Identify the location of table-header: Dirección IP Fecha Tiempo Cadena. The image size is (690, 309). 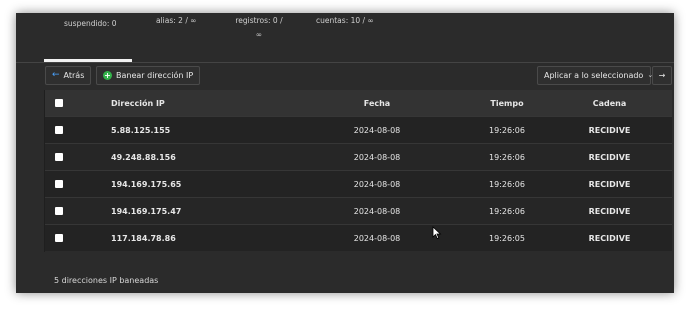
(358, 103).